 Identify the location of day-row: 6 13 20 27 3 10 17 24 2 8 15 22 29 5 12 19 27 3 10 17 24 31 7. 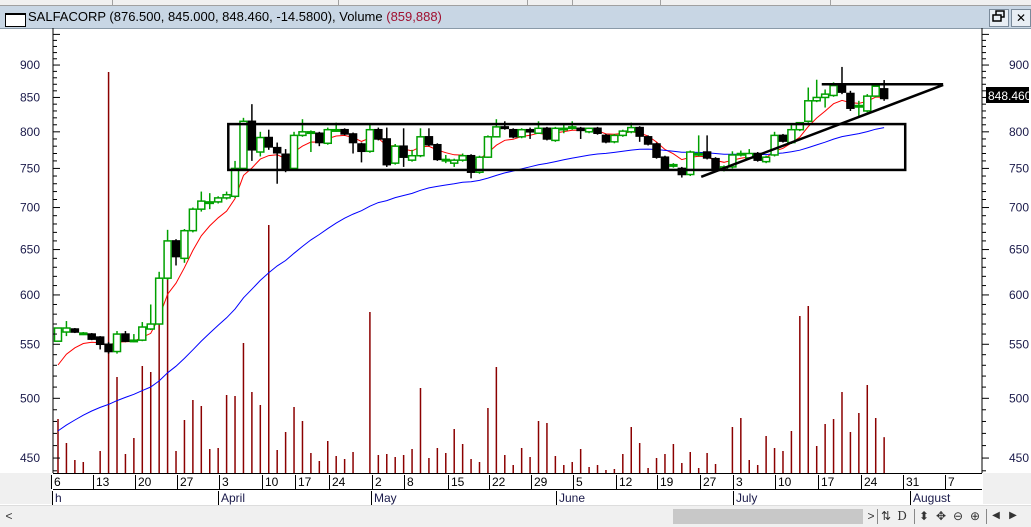
(516, 482).